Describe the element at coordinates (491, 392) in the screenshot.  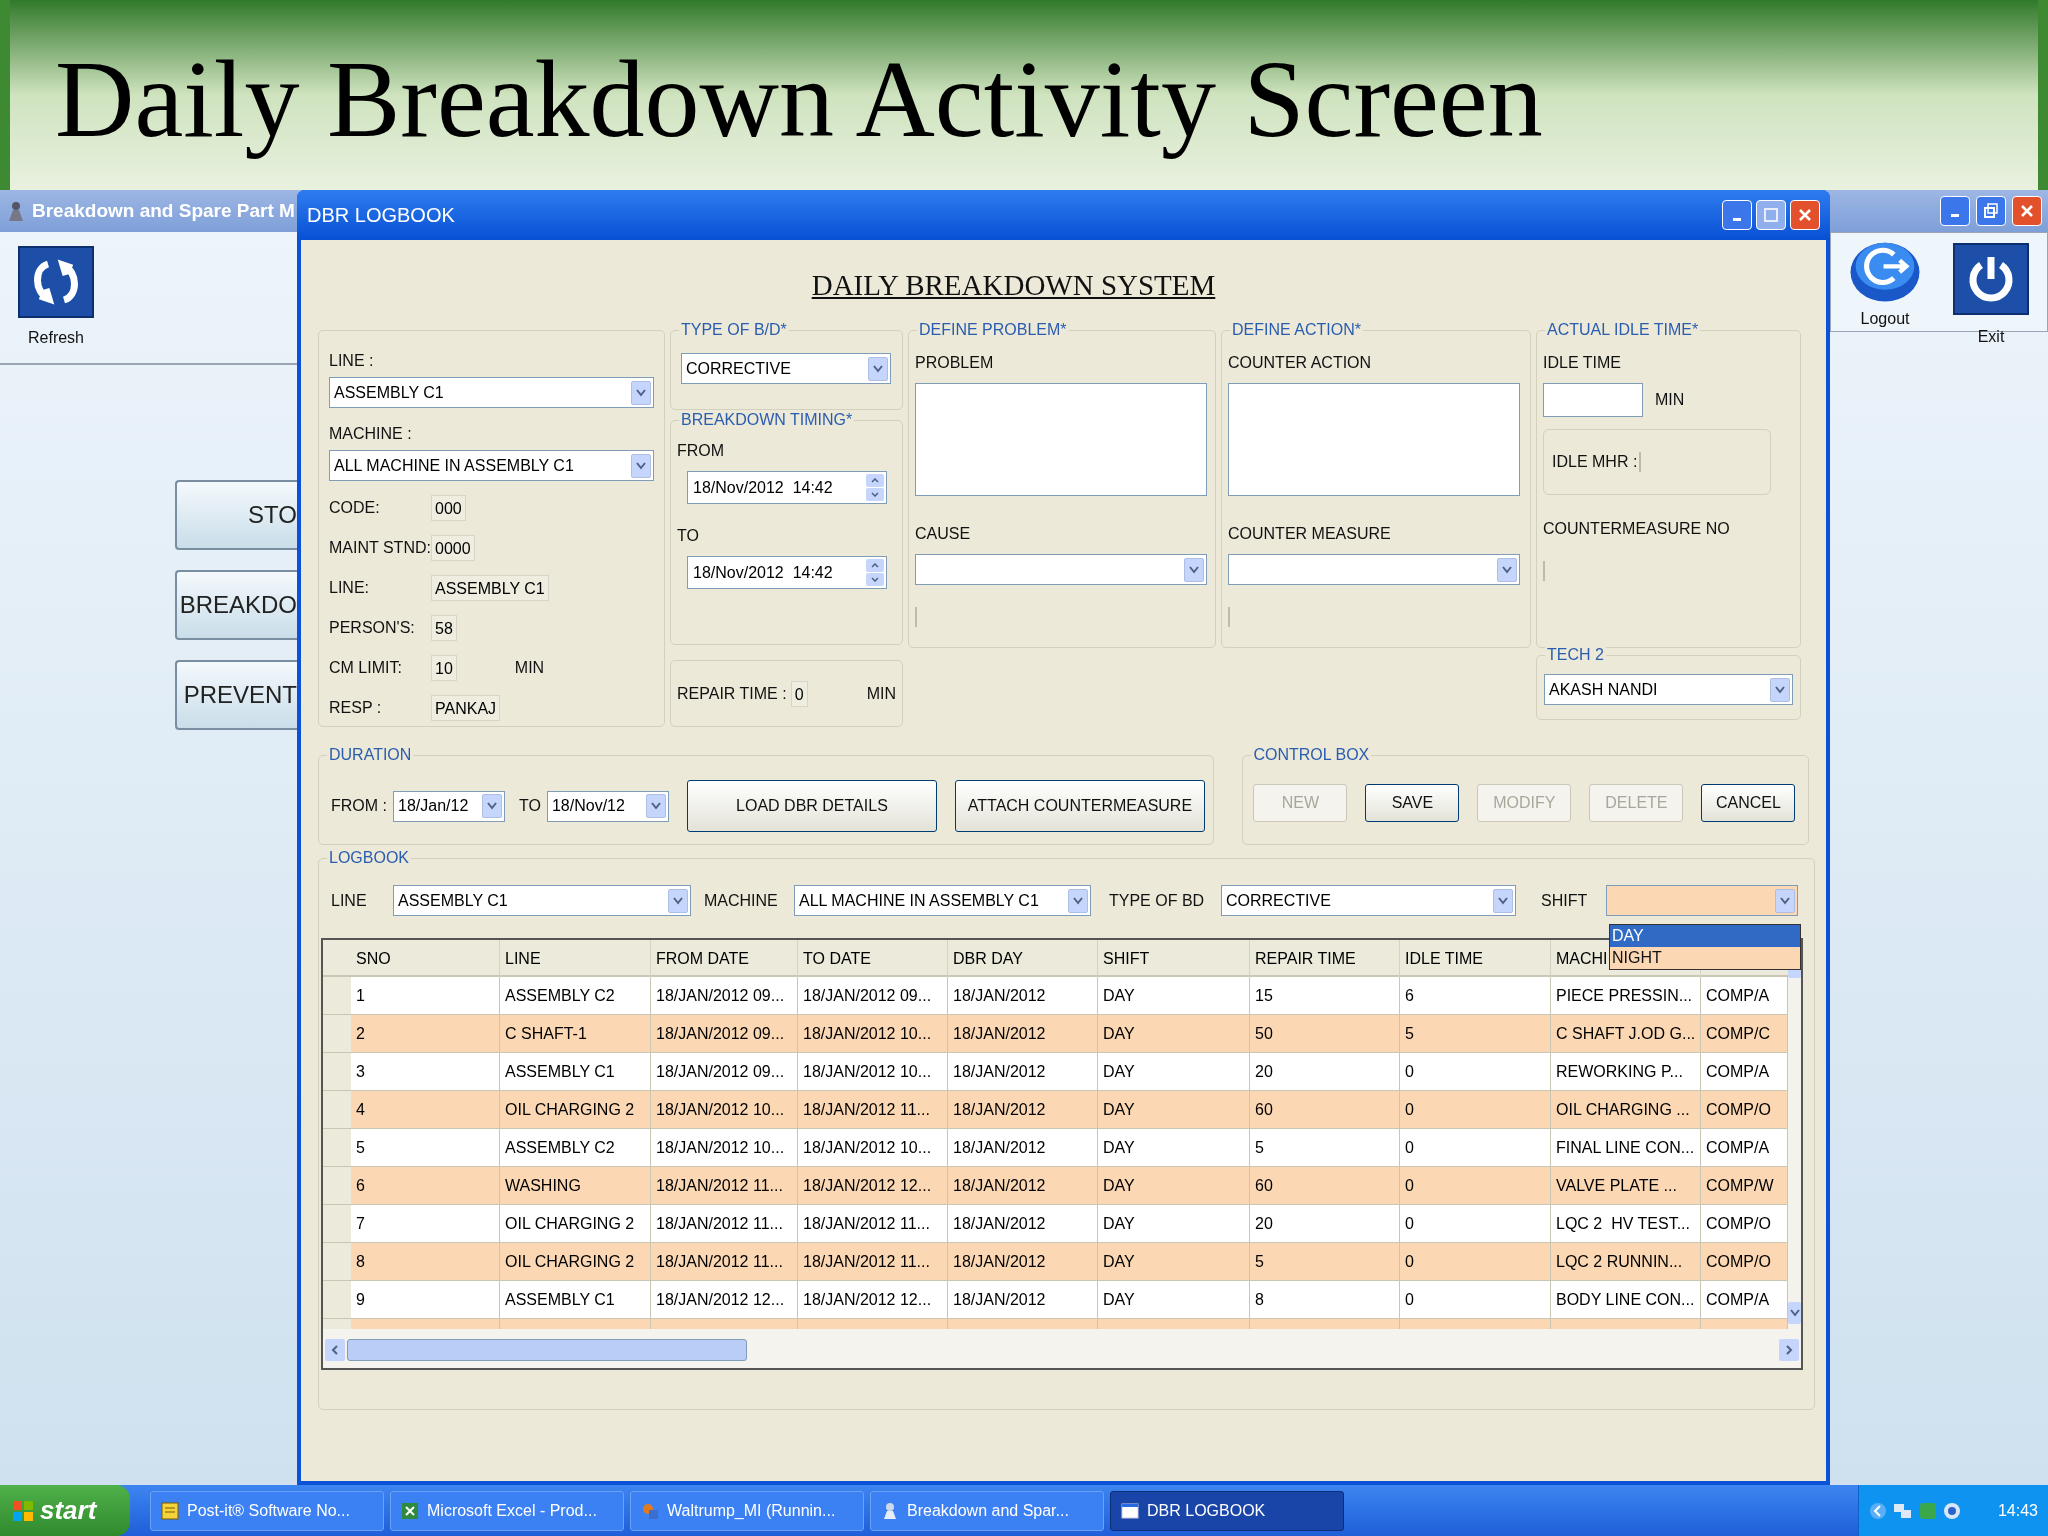
I see `line-dropdown: ASSEMBLY C1` at that location.